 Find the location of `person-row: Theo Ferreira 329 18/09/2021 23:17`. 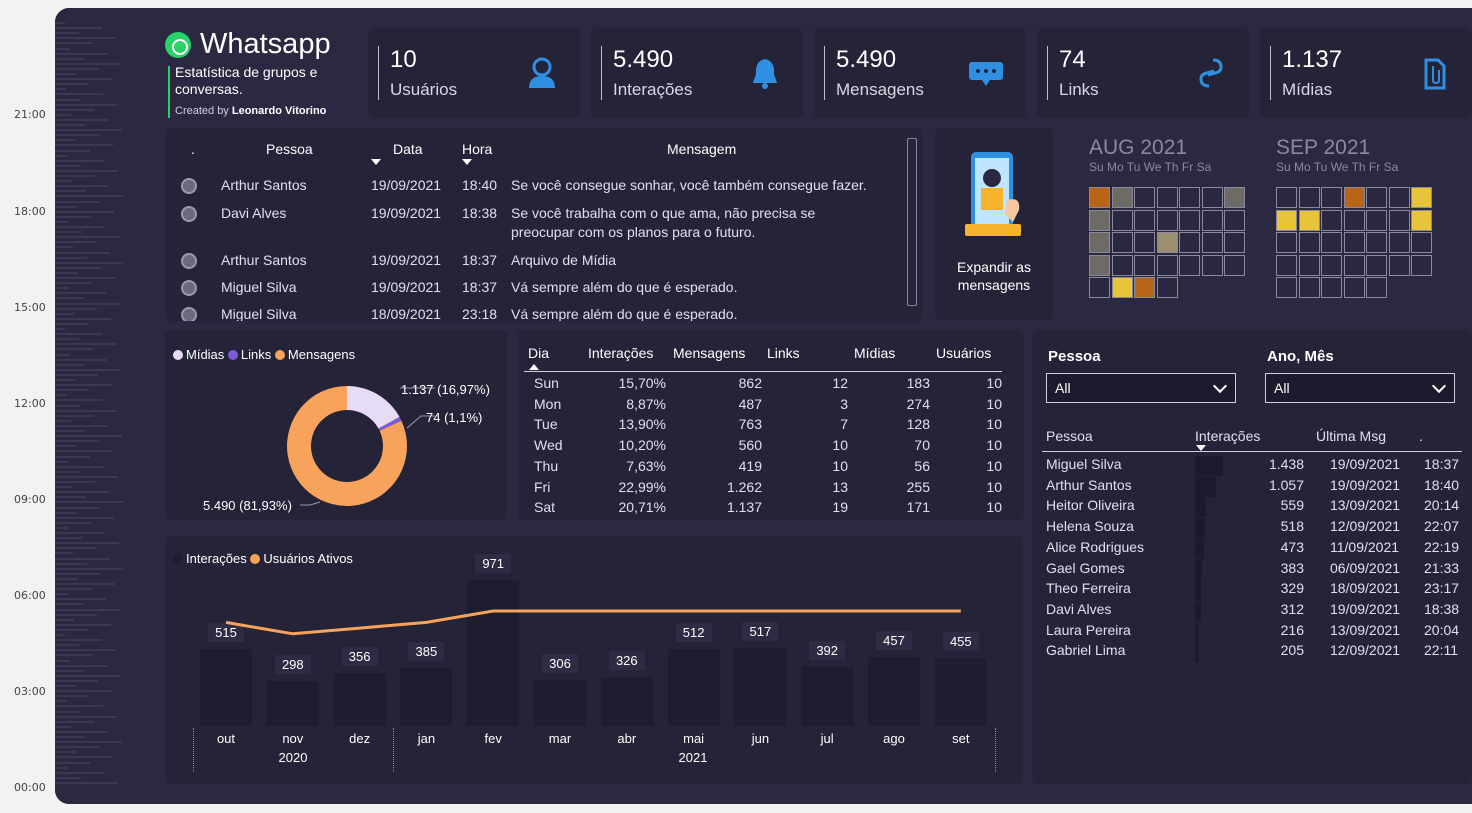

person-row: Theo Ferreira 329 18/09/2021 23:17 is located at coordinates (1252, 590).